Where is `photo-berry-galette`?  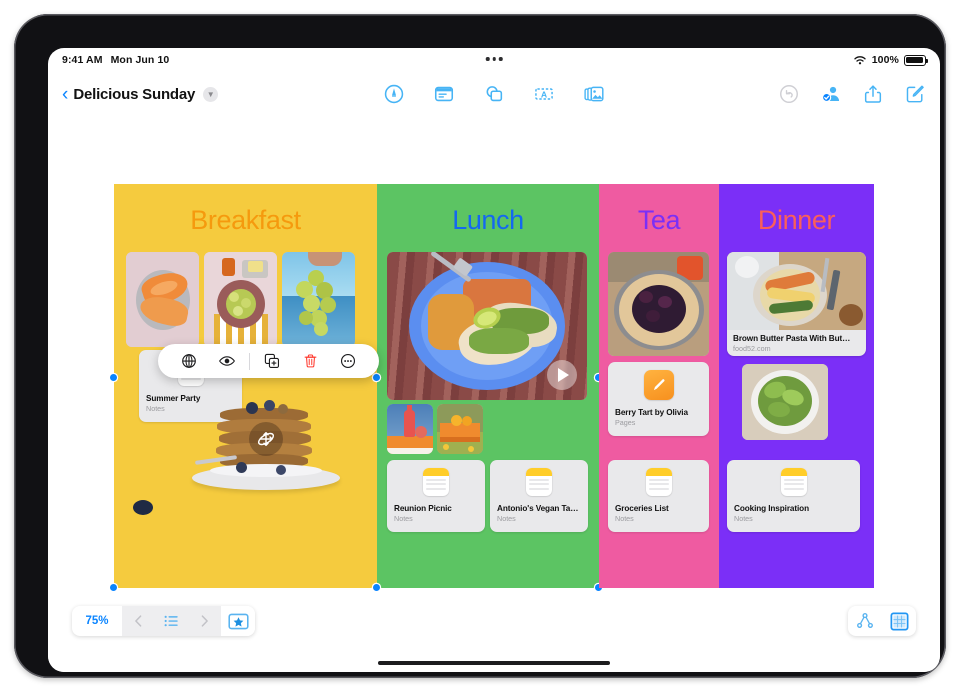 photo-berry-galette is located at coordinates (658, 304).